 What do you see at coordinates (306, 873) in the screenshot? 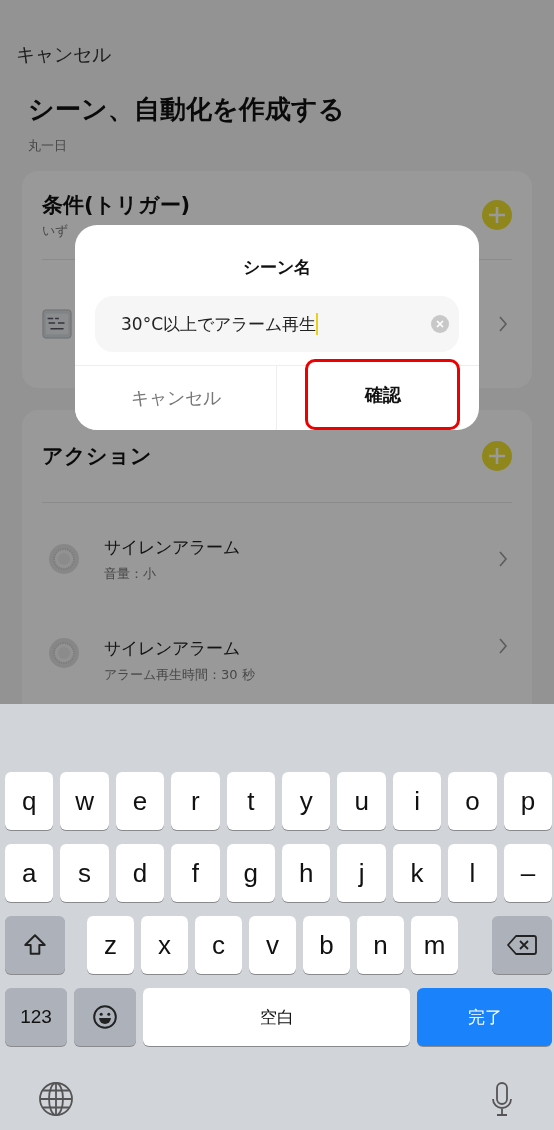
I see `letter-key: h` at bounding box center [306, 873].